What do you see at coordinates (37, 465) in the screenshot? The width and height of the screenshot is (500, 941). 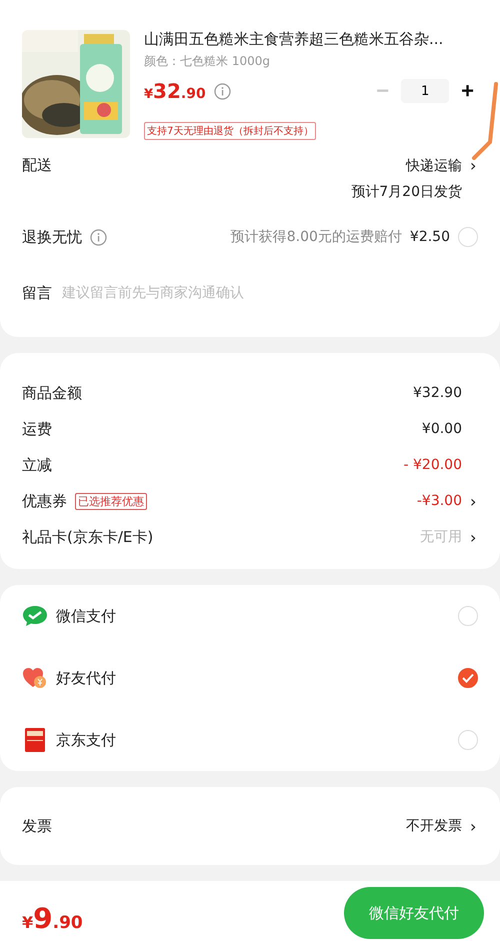 I see `summary-label: 立减` at bounding box center [37, 465].